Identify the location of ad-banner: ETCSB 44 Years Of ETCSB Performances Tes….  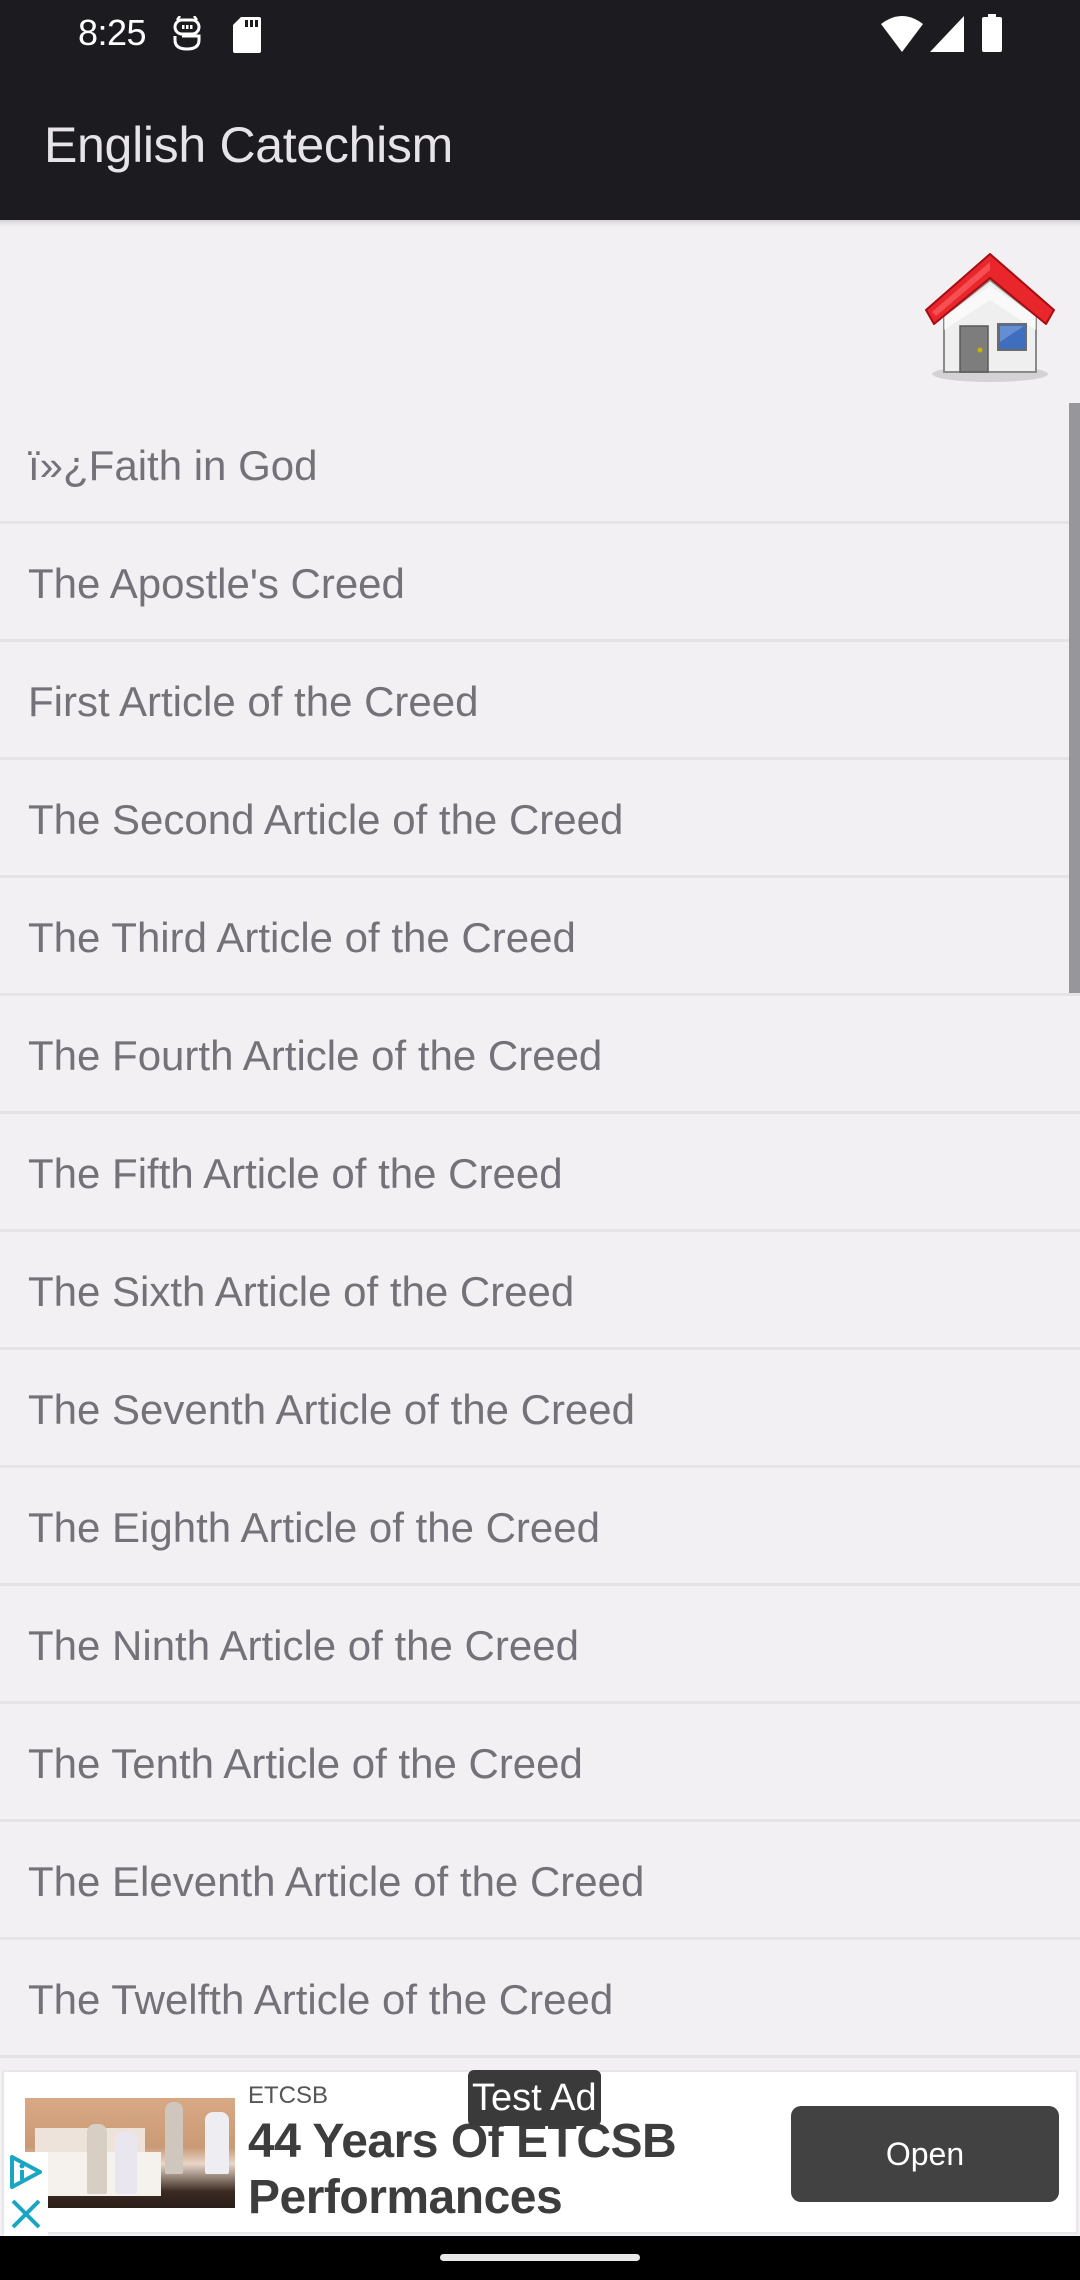
(540, 2153).